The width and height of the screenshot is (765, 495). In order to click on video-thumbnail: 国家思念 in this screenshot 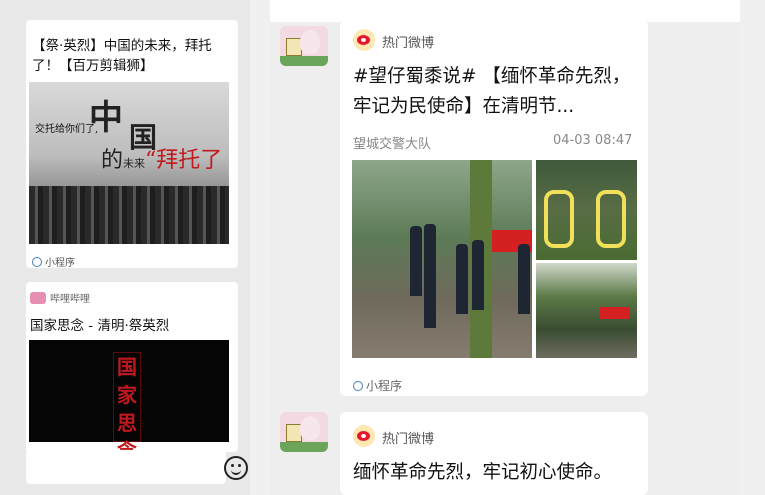, I will do `click(129, 401)`.